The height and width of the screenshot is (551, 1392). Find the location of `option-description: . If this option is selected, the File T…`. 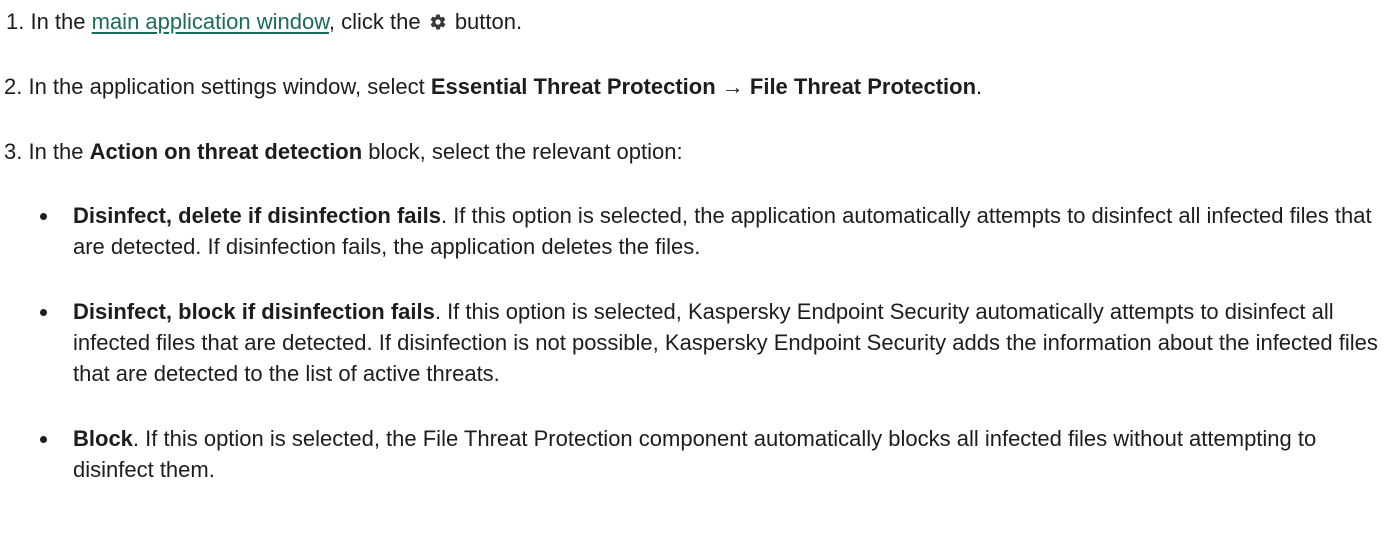

option-description: . If this option is selected, the File T… is located at coordinates (695, 454).